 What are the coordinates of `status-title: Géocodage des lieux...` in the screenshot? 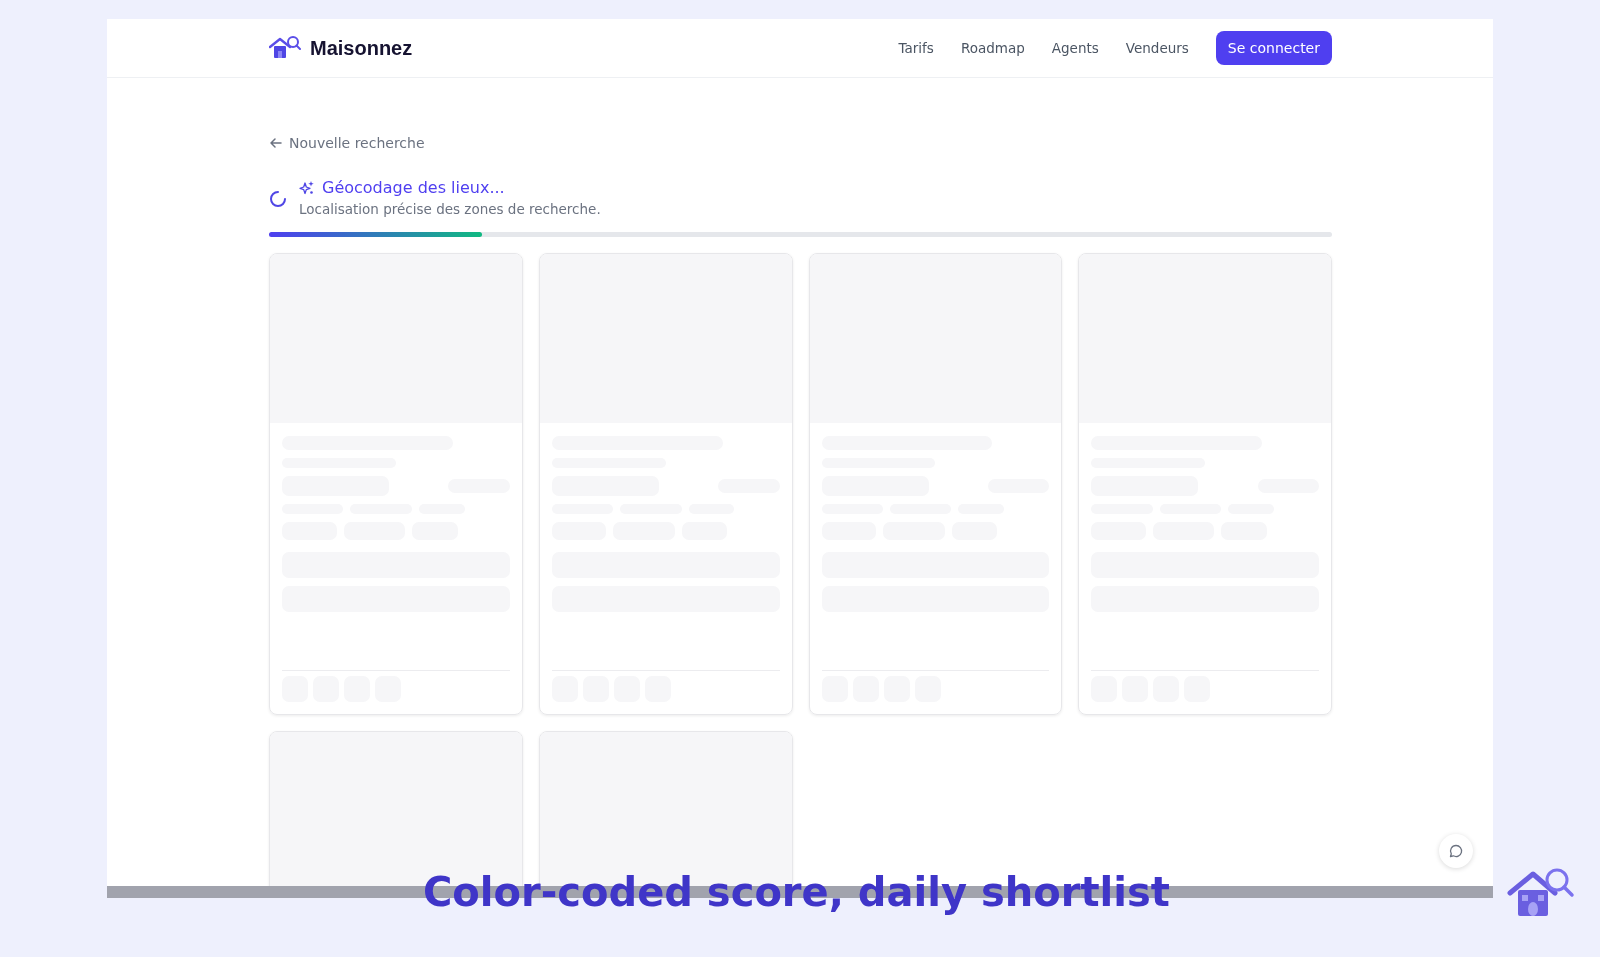 It's located at (413, 187).